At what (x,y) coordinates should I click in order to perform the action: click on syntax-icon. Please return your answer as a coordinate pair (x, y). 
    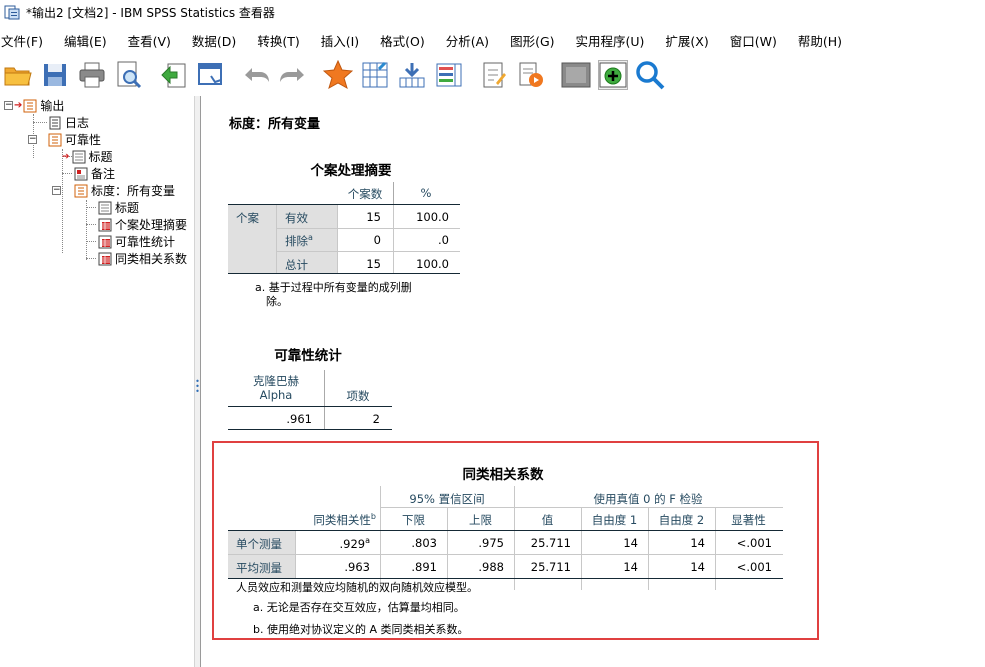
    Looking at the image, I should click on (531, 75).